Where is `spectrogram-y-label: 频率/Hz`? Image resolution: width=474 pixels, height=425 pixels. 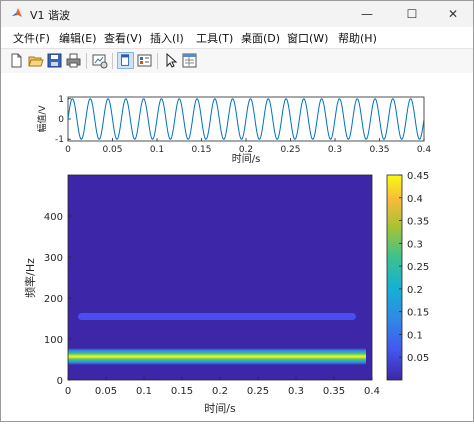 spectrogram-y-label: 频率/Hz is located at coordinates (30, 278).